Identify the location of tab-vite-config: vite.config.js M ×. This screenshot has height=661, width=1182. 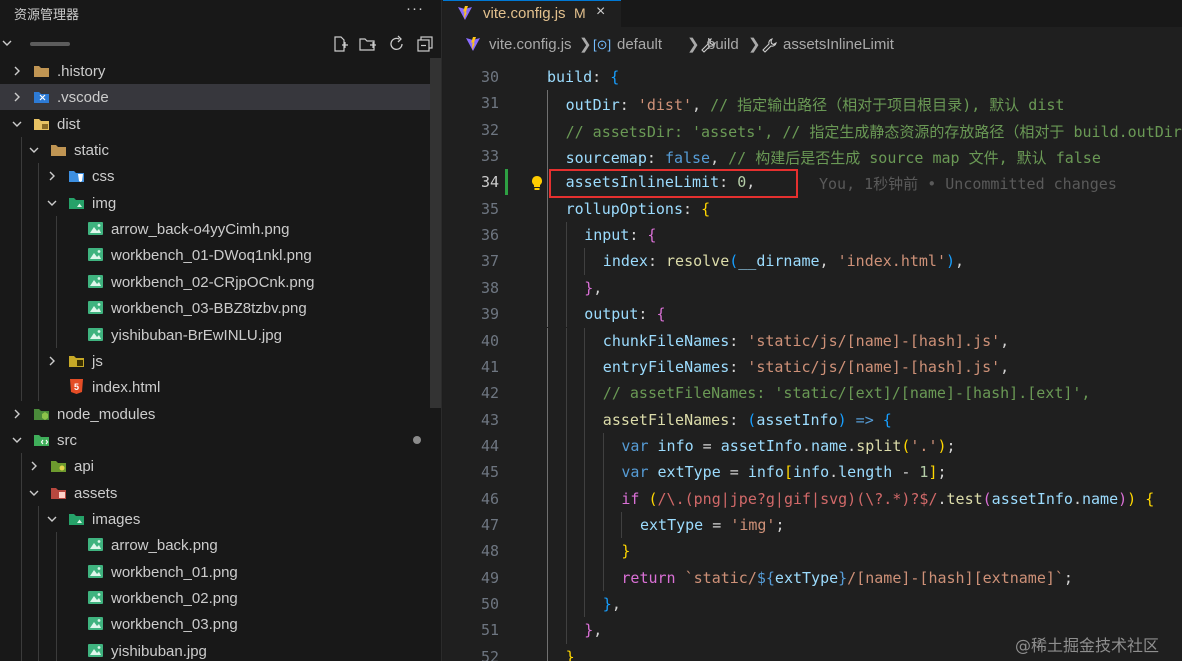
(532, 13).